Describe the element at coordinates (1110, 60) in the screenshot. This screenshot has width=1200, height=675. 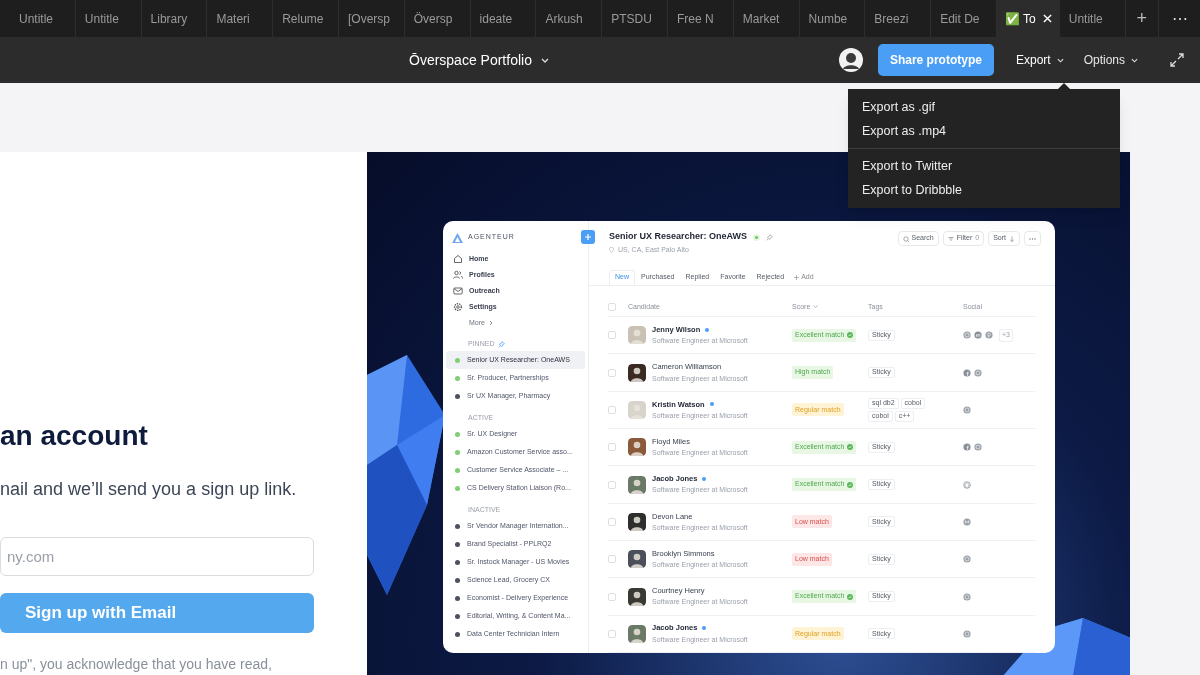
I see `menu-button: Options` at that location.